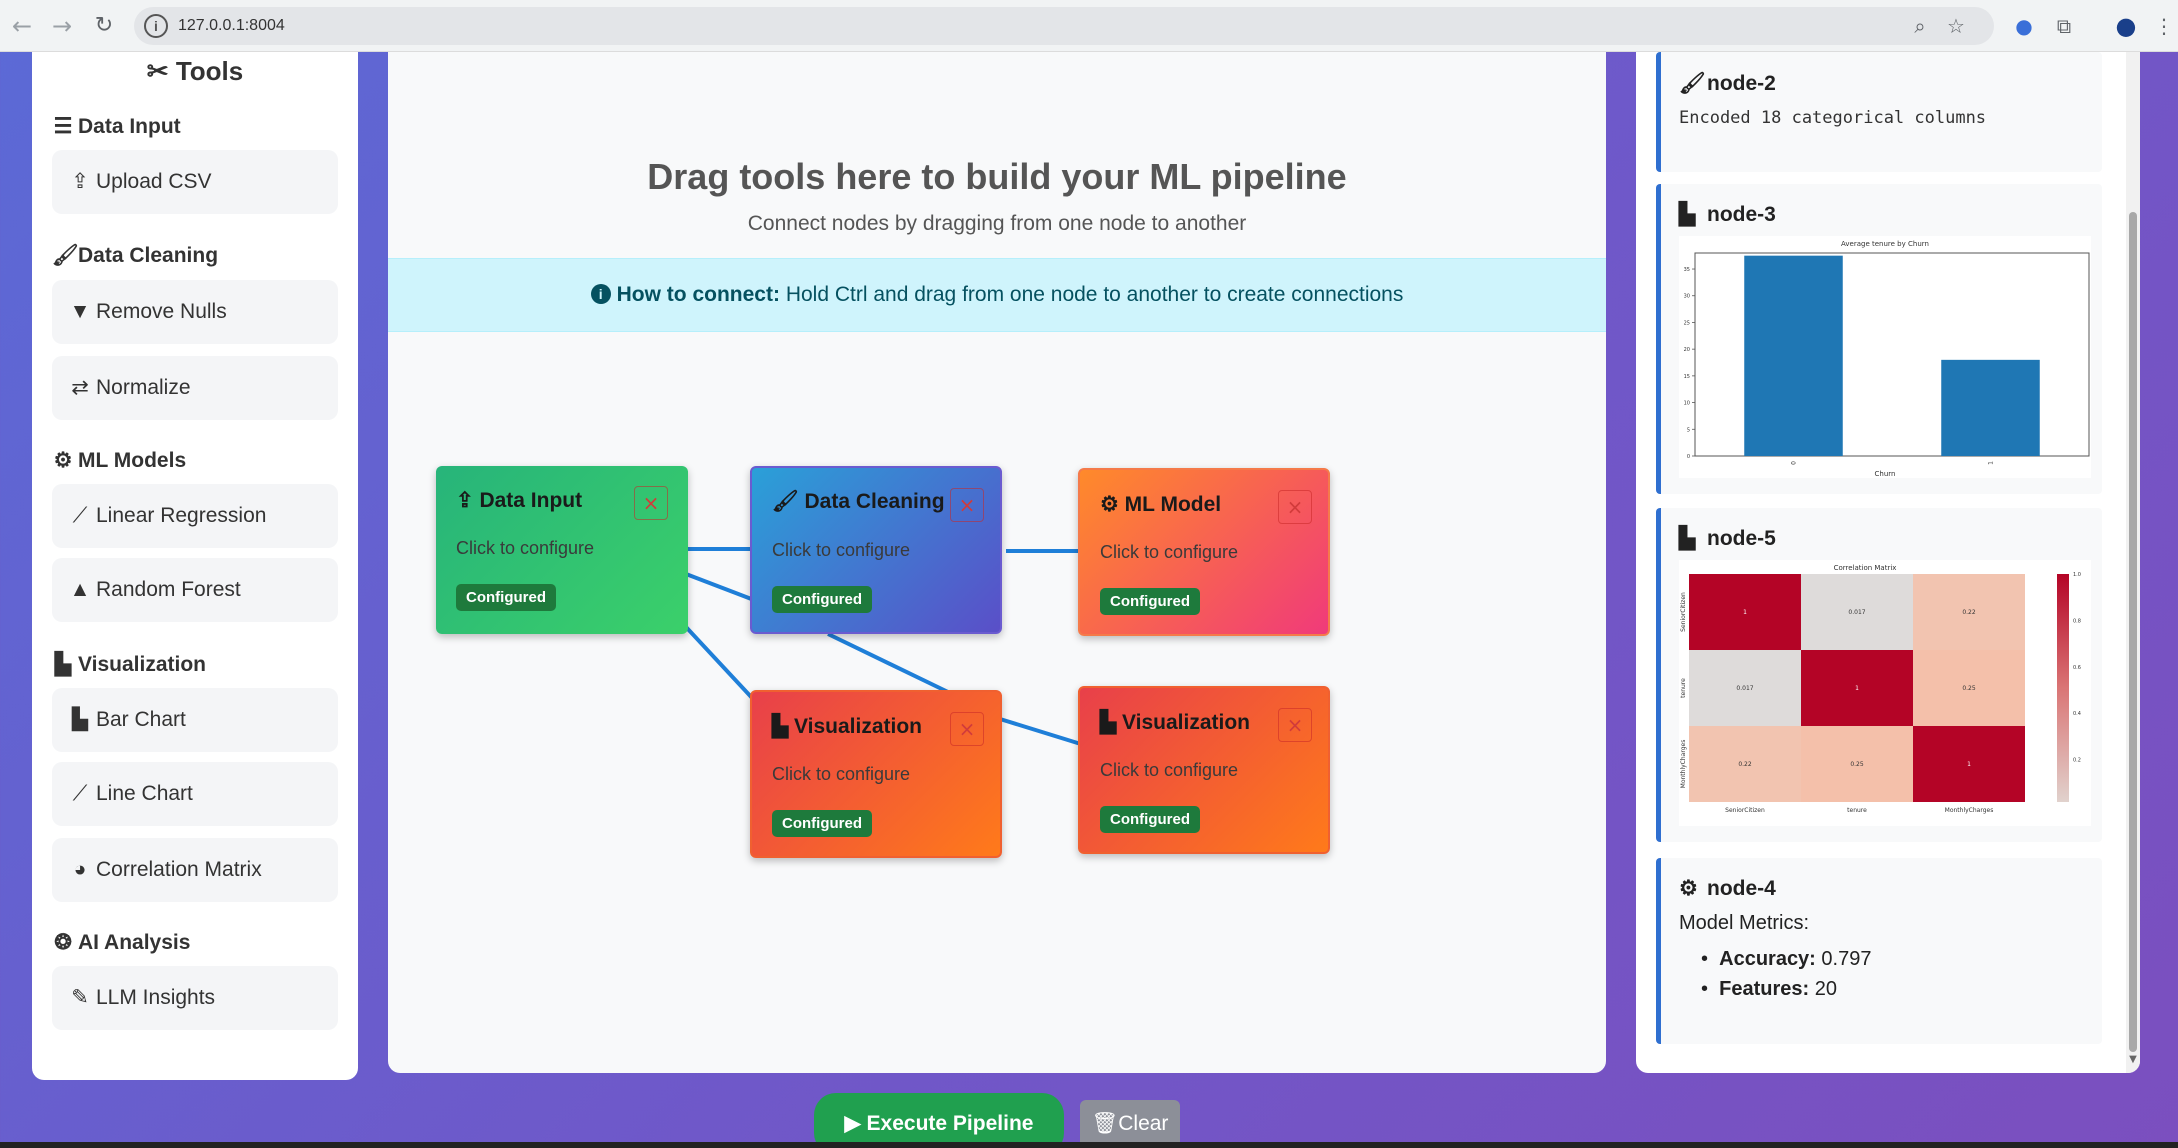 This screenshot has width=2178, height=1148. Describe the element at coordinates (2024, 26) in the screenshot. I see `extension-icon: ●` at that location.